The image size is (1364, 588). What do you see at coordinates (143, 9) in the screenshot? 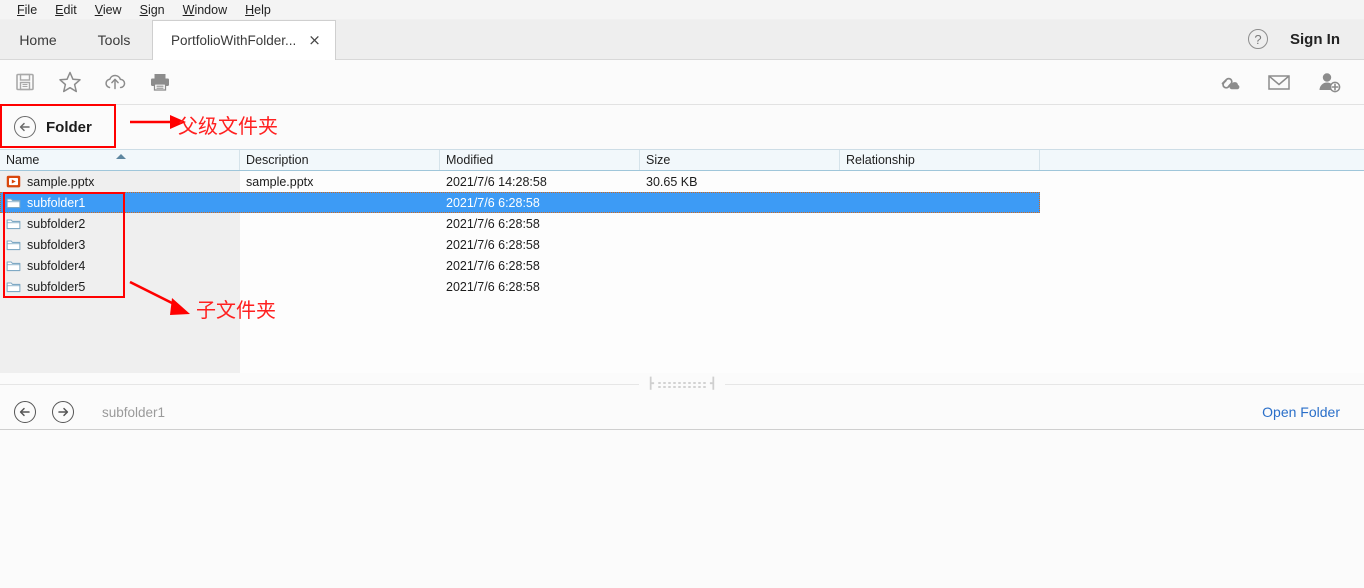
I see `menu-mnemonic: S` at bounding box center [143, 9].